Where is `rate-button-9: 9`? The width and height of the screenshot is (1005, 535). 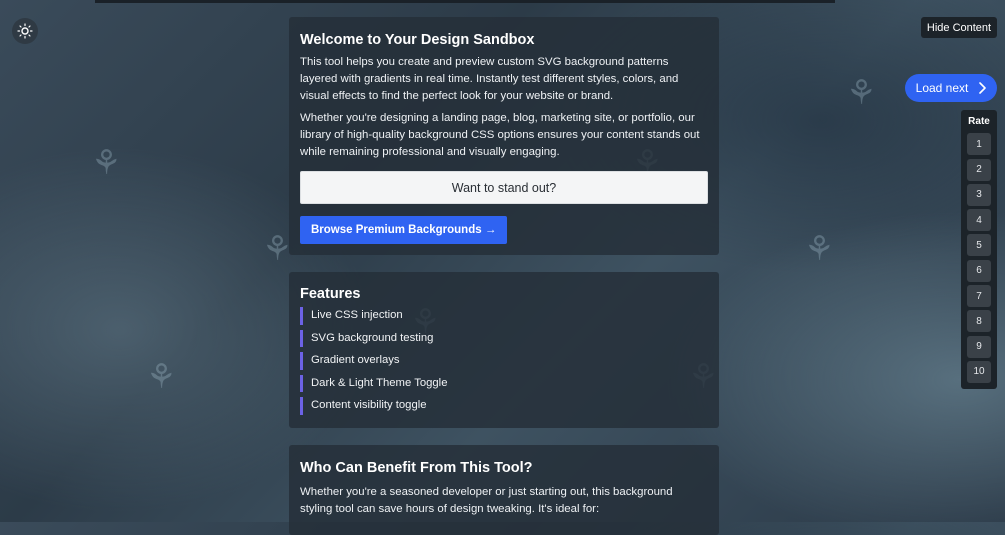
rate-button-9: 9 is located at coordinates (979, 346).